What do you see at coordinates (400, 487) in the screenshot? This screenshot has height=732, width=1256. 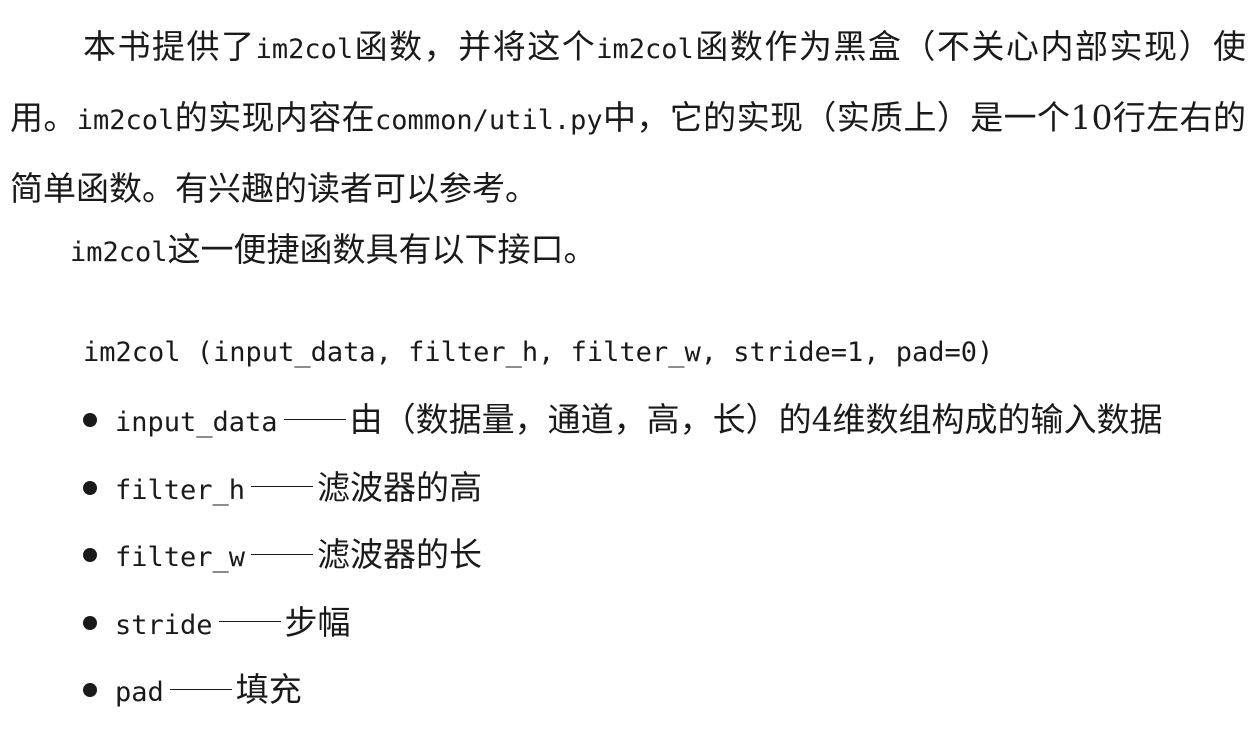 I see `param-desc: 滤波器的高` at bounding box center [400, 487].